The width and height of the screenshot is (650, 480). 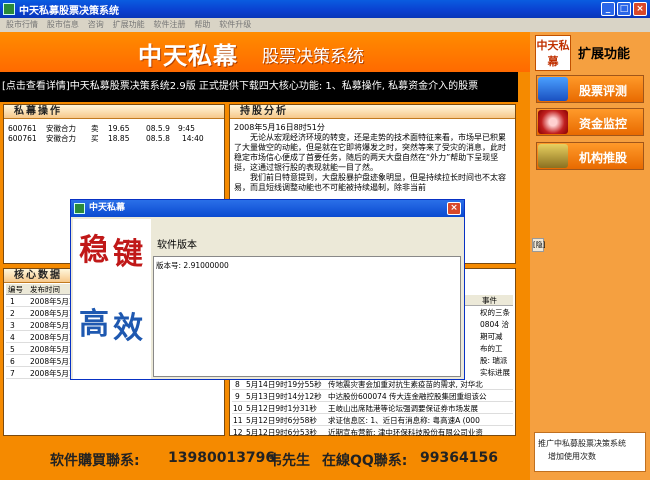 What do you see at coordinates (372, 112) in the screenshot?
I see `panel-header: 持股分析` at bounding box center [372, 112].